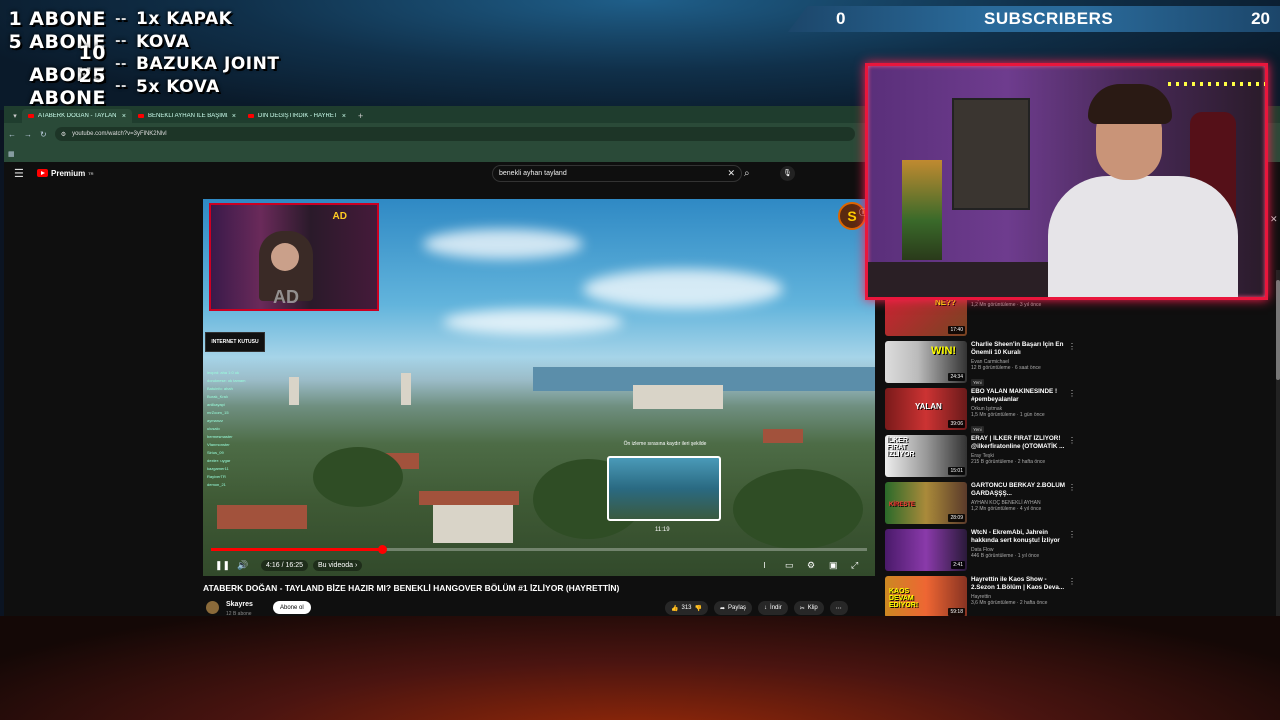 This screenshot has height=720, width=1280. What do you see at coordinates (339, 216) in the screenshot?
I see `inset-logo-corner: AD` at bounding box center [339, 216].